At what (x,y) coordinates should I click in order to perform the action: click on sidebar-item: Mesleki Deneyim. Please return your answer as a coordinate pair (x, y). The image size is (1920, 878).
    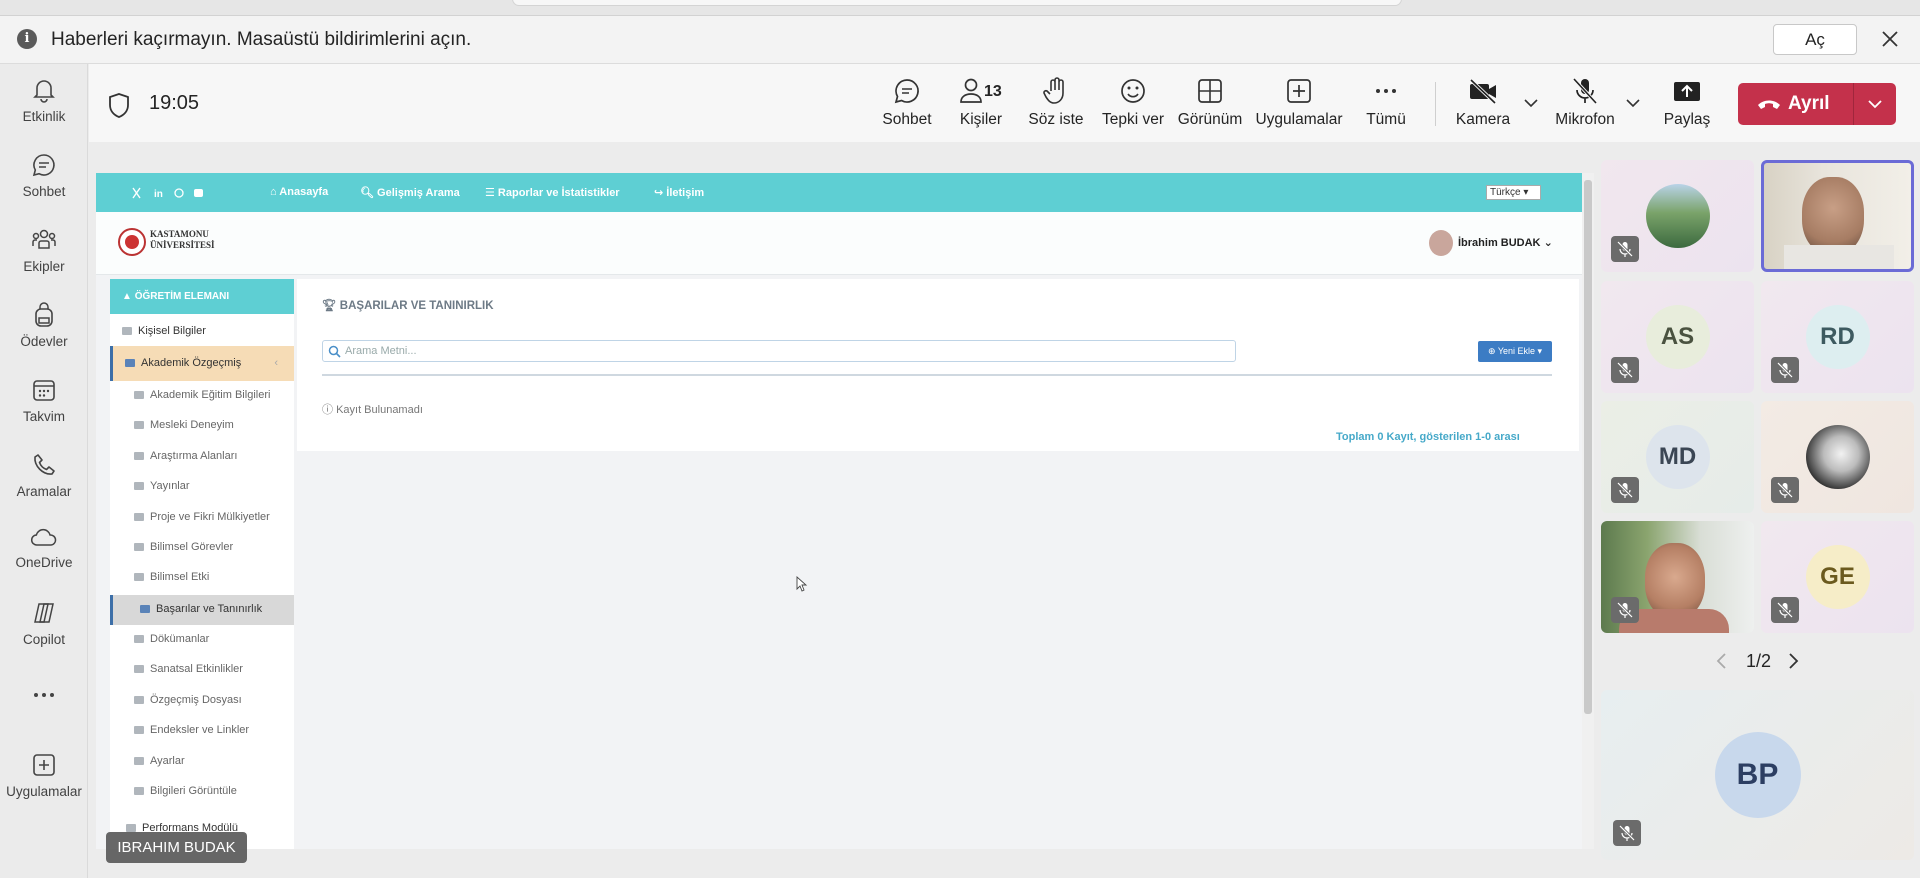
    Looking at the image, I should click on (202, 425).